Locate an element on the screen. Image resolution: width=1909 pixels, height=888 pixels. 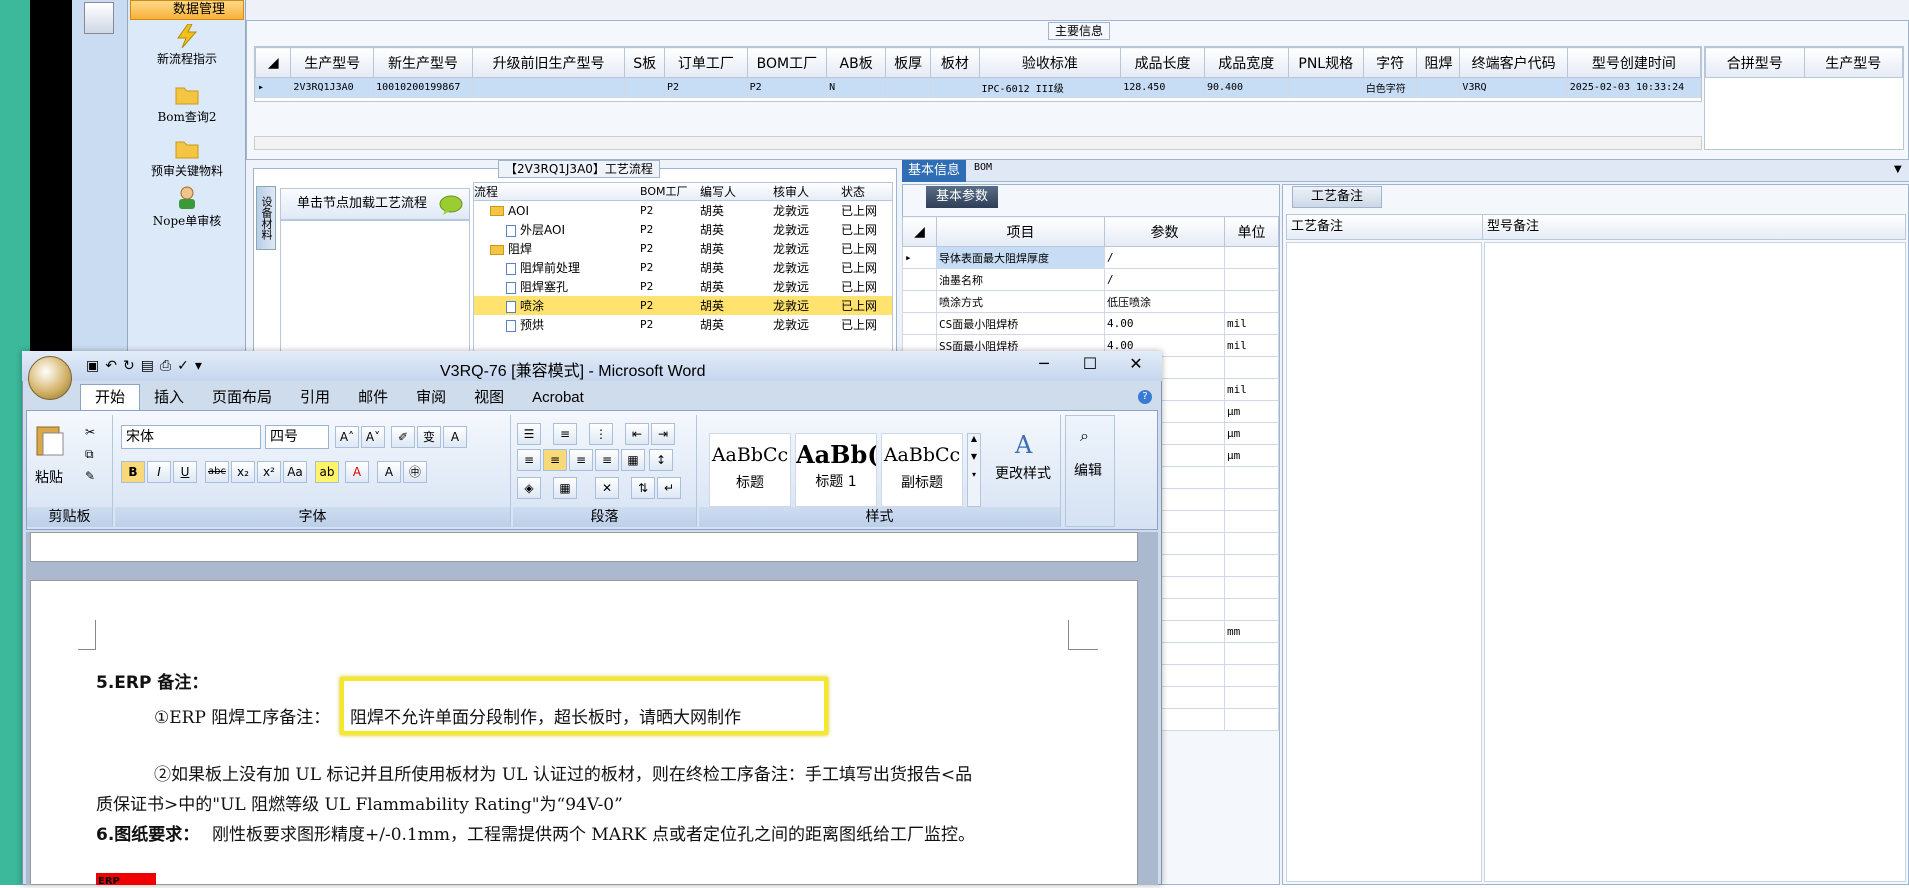
param-value: 低压喷涂 is located at coordinates (1164, 301).